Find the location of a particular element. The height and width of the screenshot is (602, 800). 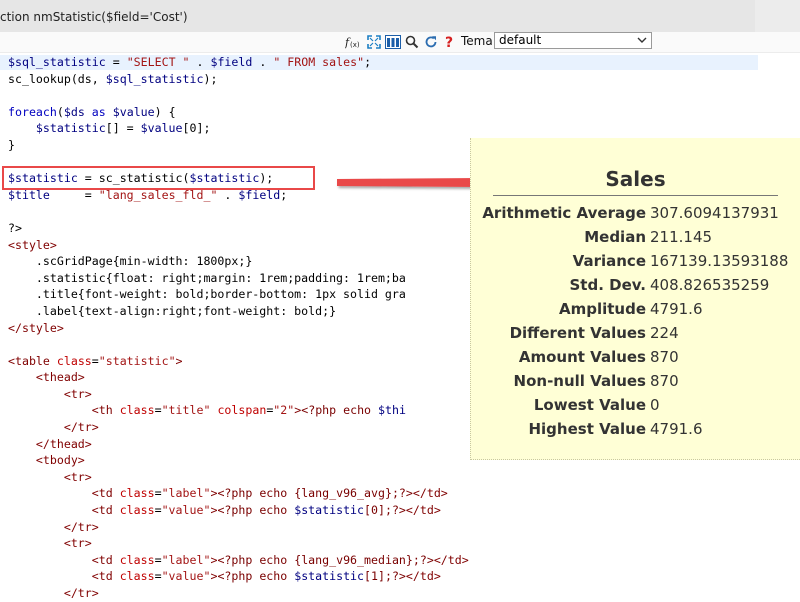

code-token: " FROM sales" is located at coordinates (319, 62).